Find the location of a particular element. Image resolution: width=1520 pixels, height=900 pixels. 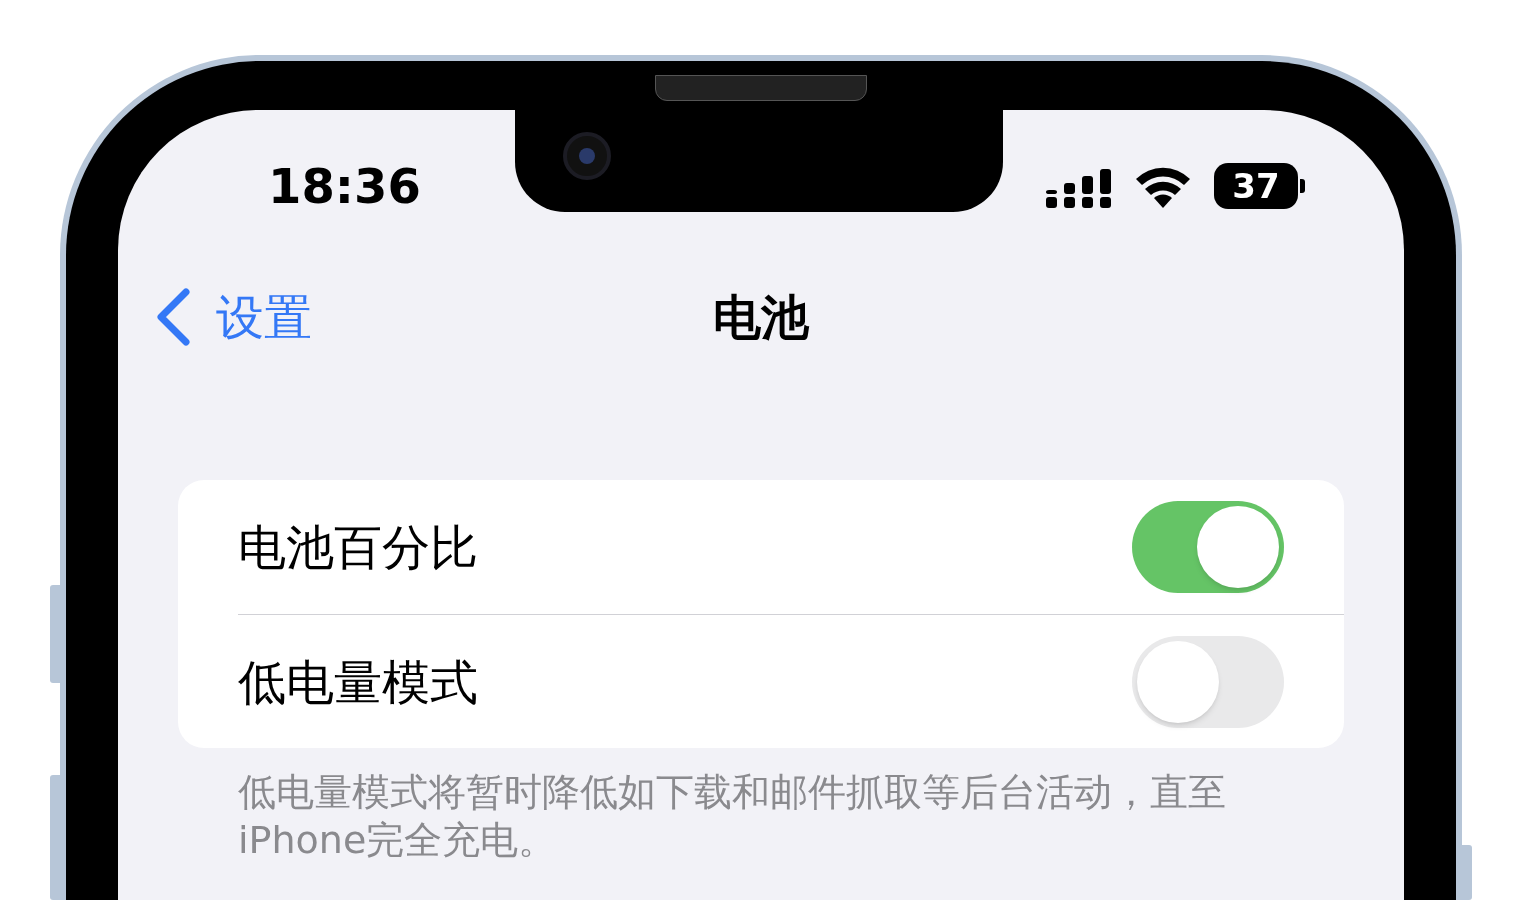

footer-note: 低电量模式将暂时降低如下载和邮件抓取等后台活动，直至iPhone完全充电。 is located at coordinates (732, 816).